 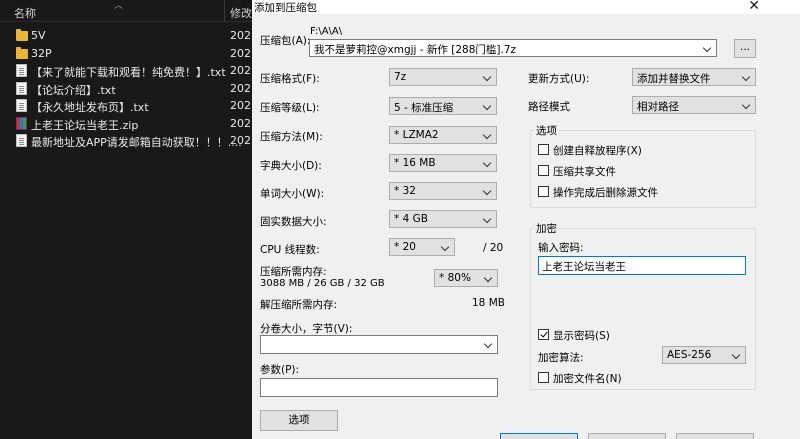 I want to click on split-size-combo, so click(x=379, y=344).